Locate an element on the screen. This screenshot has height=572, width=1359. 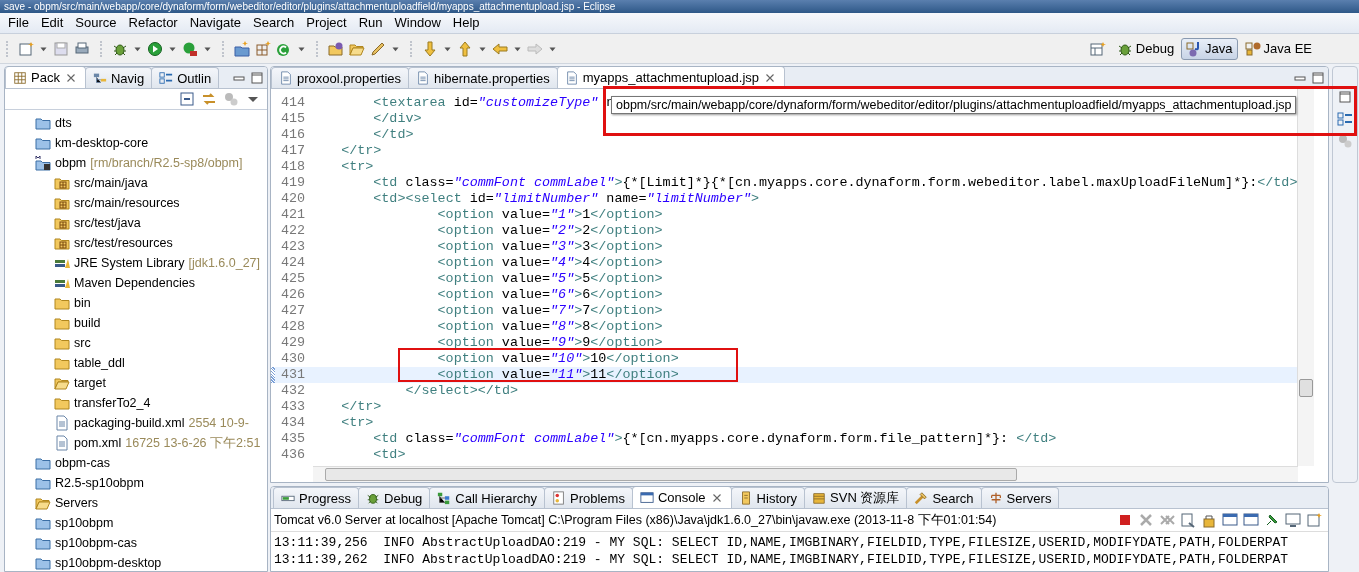
code-line: <option value="2">2</option> is located at coordinates (549, 231).